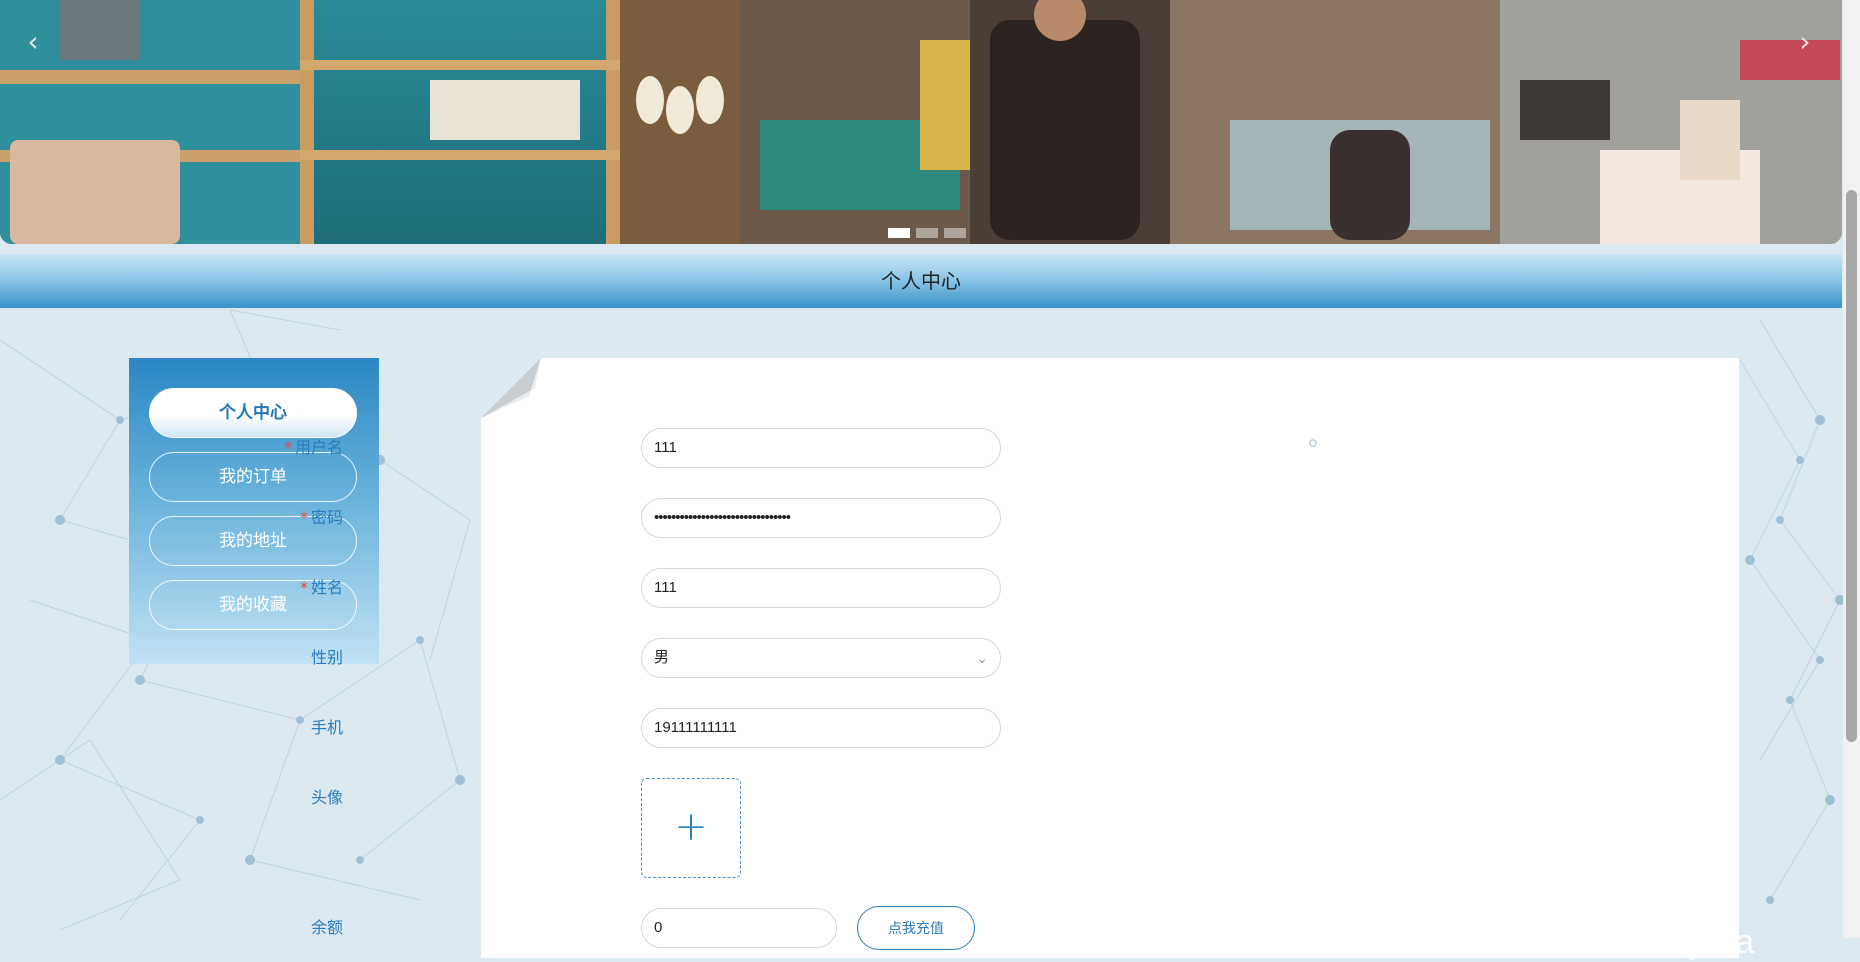  I want to click on form-row-name: * 姓名 111, so click(840, 588).